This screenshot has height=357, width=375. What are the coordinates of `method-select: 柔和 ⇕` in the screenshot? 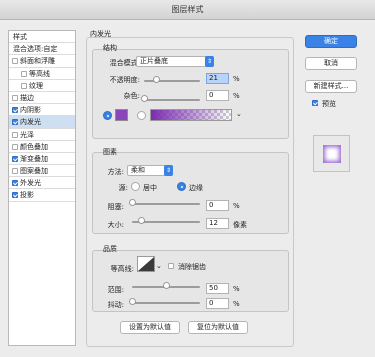 It's located at (150, 170).